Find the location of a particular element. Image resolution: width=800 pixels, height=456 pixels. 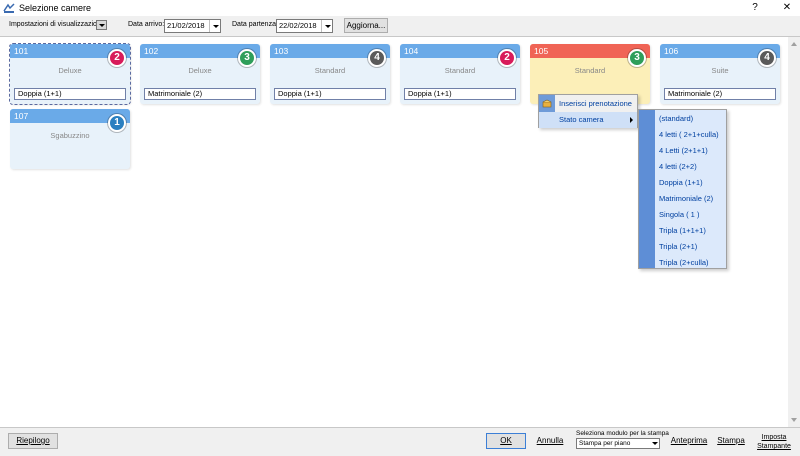

print-module-value: Stampa per piano is located at coordinates (605, 443).